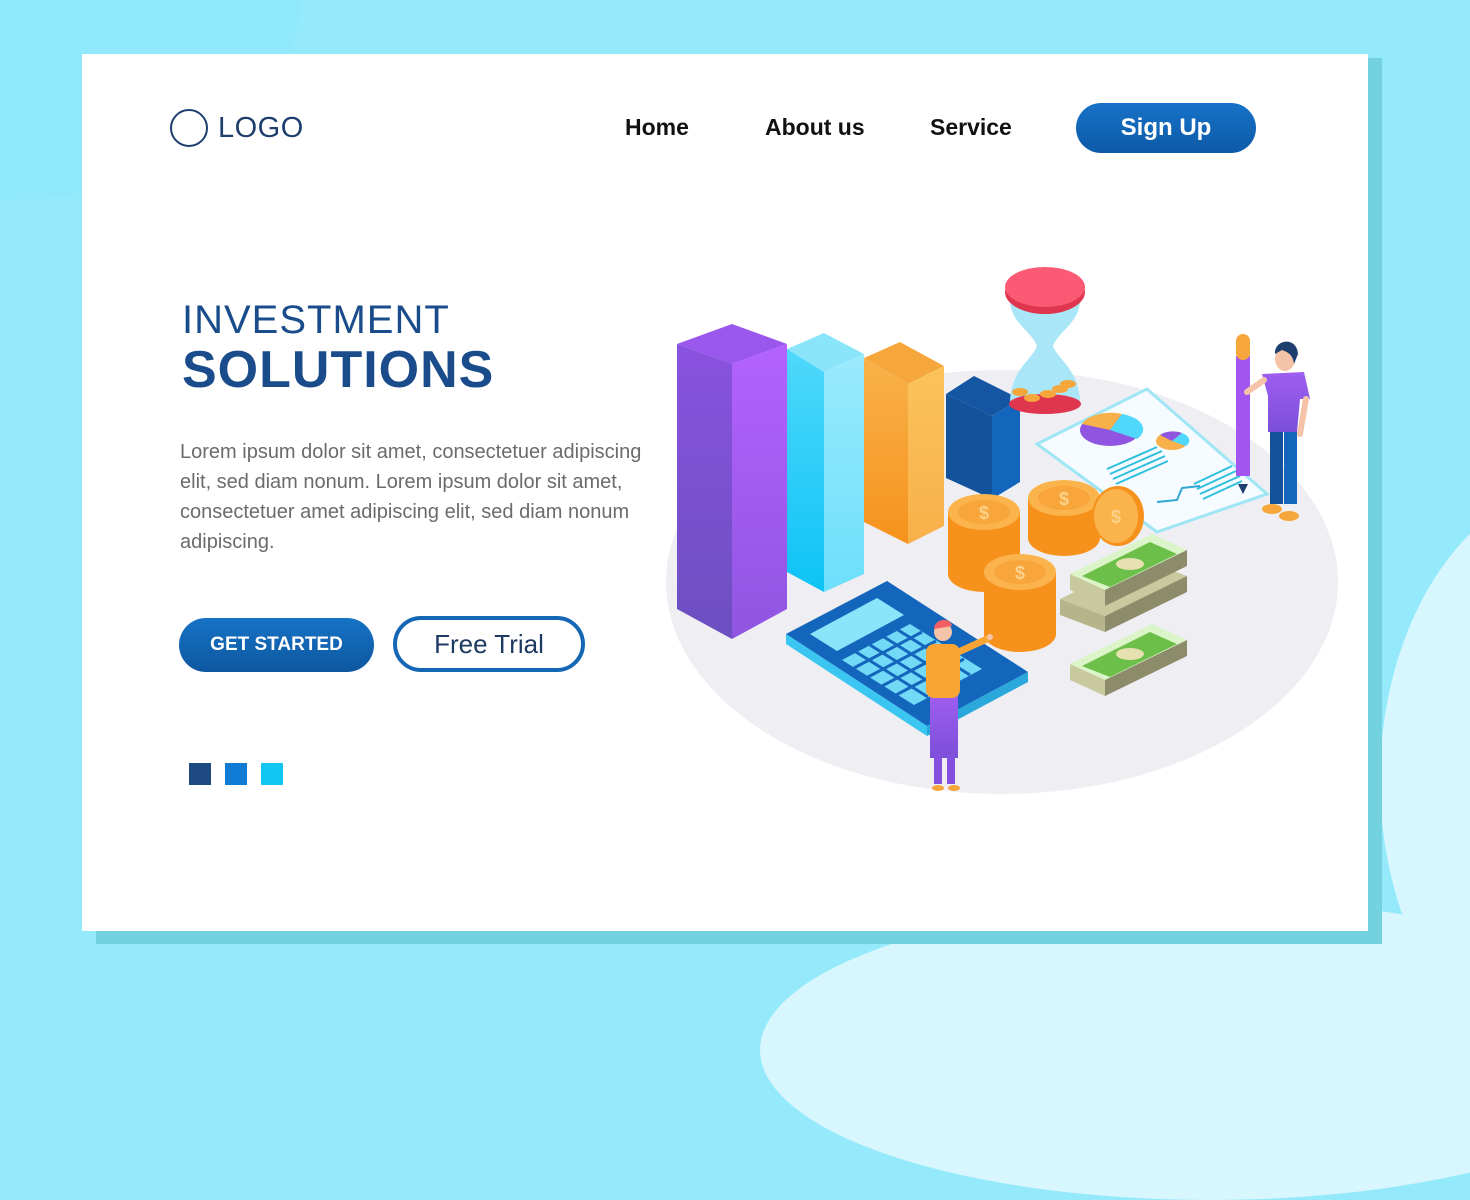 This screenshot has height=1200, width=1470. What do you see at coordinates (1045, 340) in the screenshot?
I see `hourglass-icon` at bounding box center [1045, 340].